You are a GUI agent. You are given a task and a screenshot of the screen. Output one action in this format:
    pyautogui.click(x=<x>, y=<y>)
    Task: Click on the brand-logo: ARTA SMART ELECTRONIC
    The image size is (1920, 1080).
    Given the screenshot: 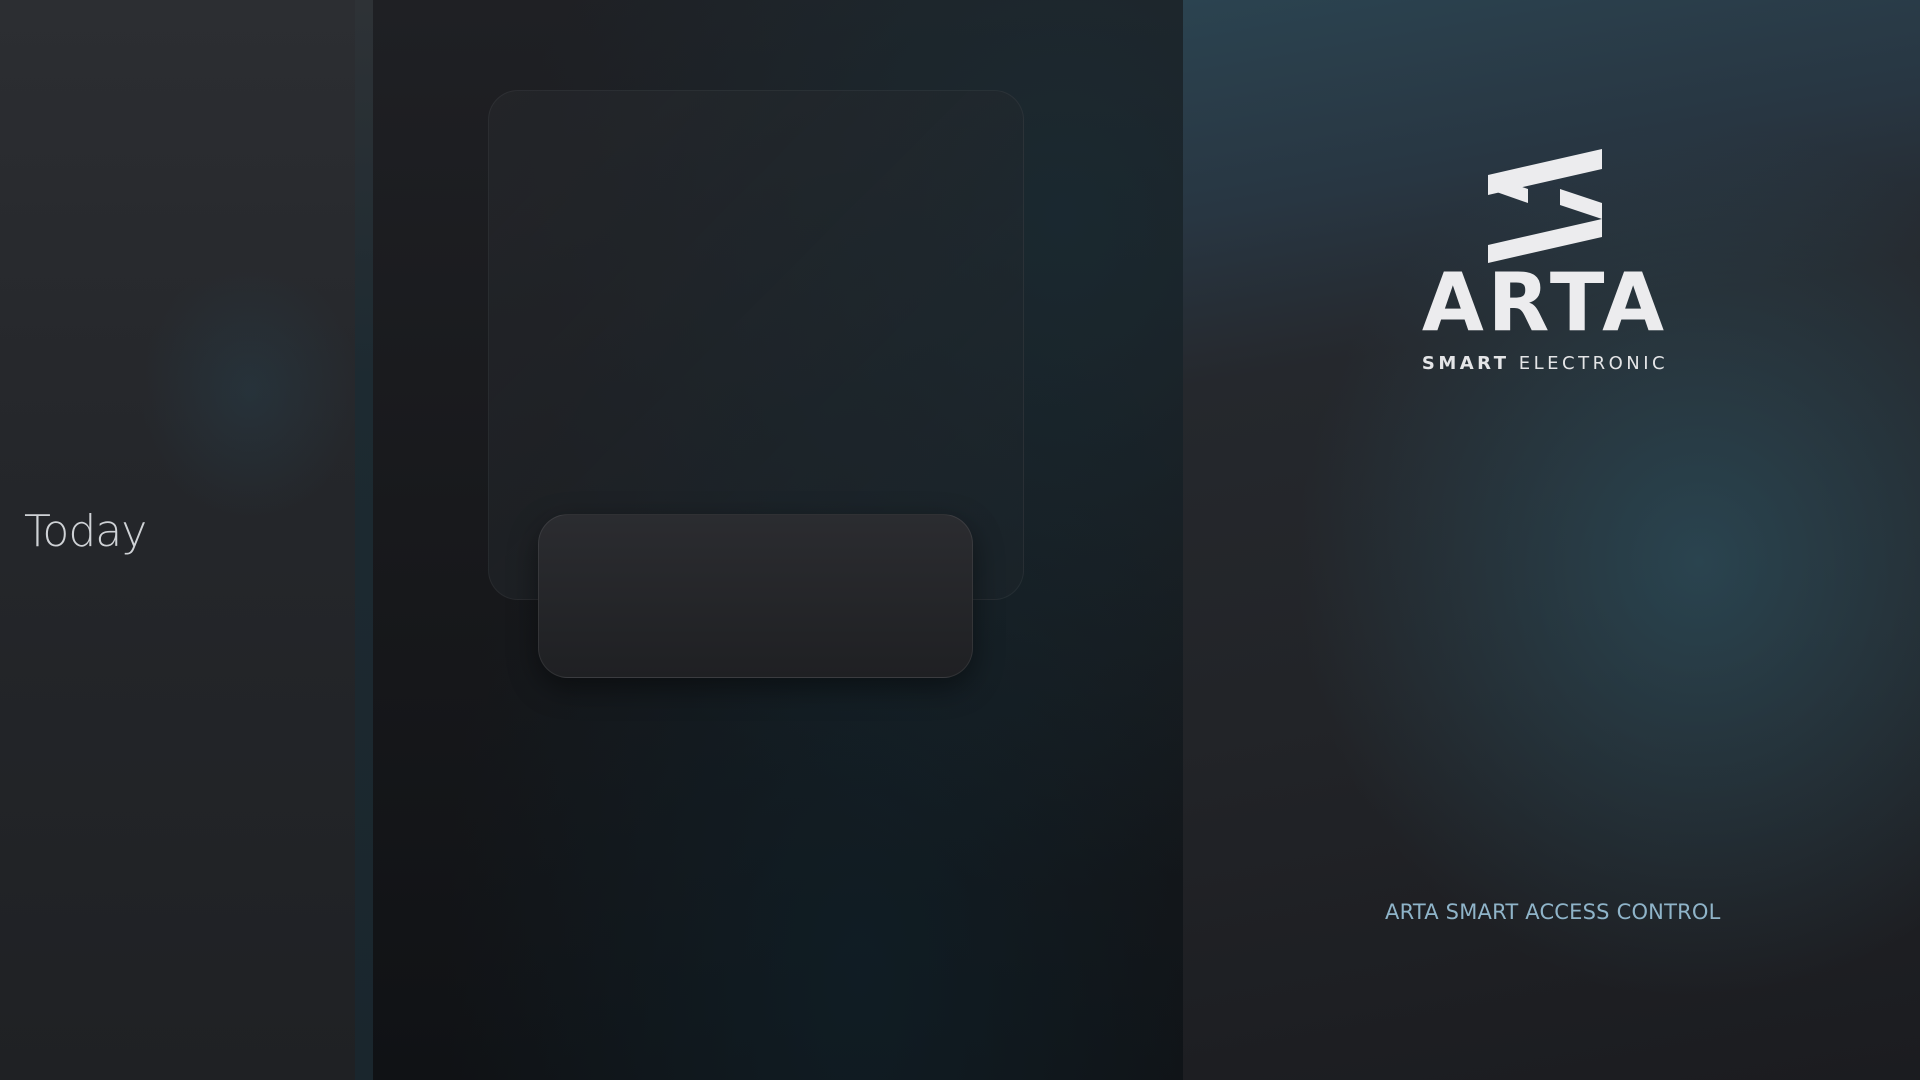 What is the action you would take?
    pyautogui.click(x=1545, y=260)
    